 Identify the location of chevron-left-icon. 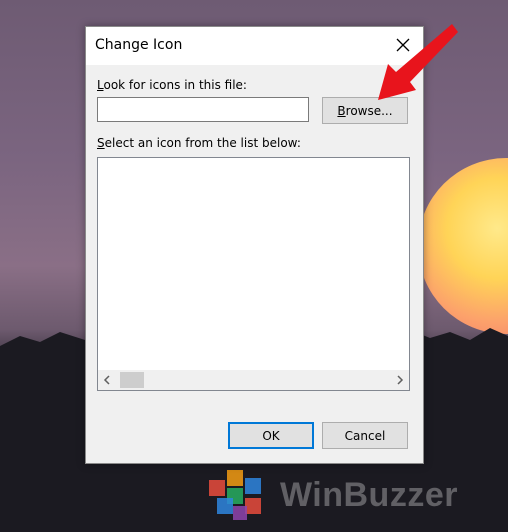
(106, 380).